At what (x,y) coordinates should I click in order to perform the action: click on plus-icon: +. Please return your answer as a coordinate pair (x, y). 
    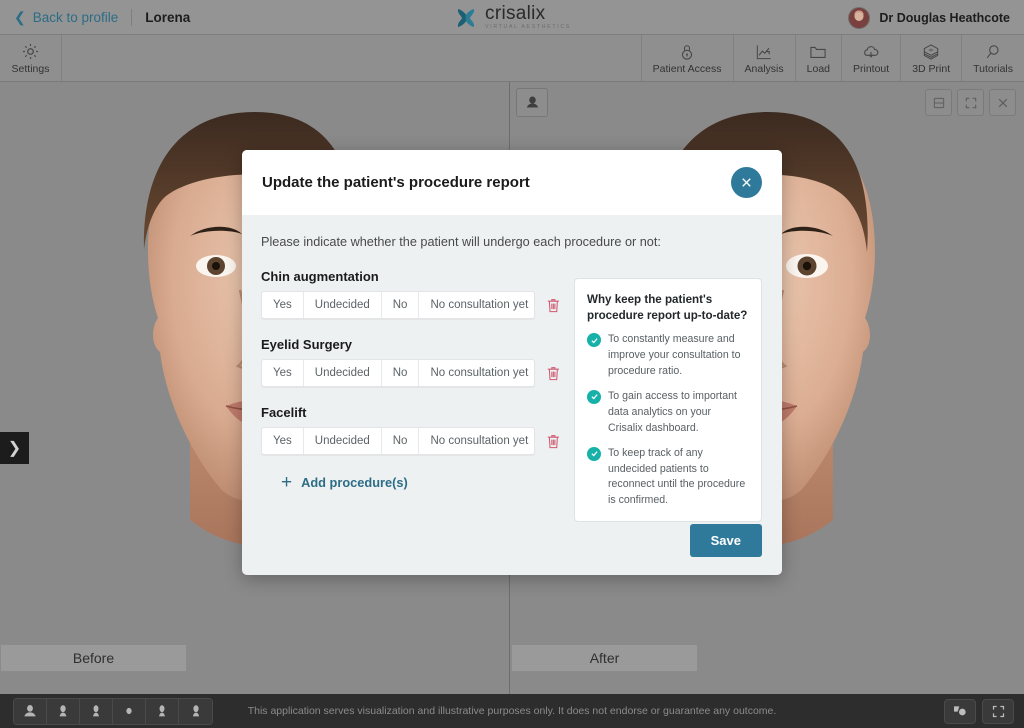
    Looking at the image, I should click on (287, 482).